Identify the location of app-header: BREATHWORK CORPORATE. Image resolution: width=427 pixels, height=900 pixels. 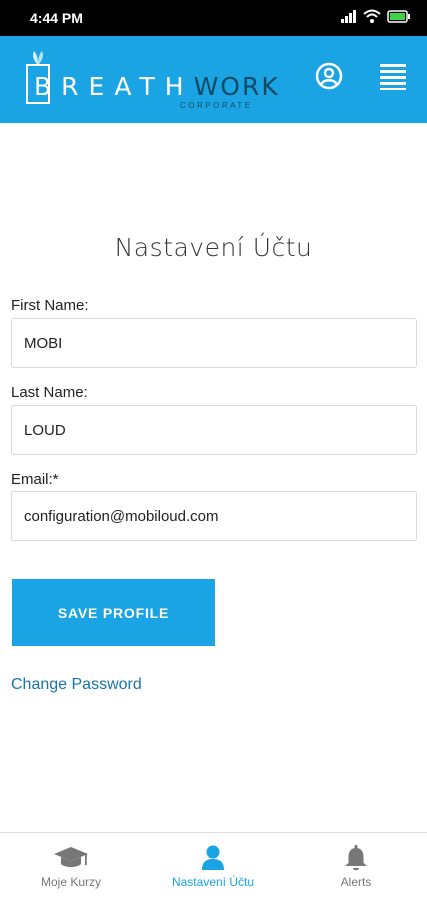
(213, 79).